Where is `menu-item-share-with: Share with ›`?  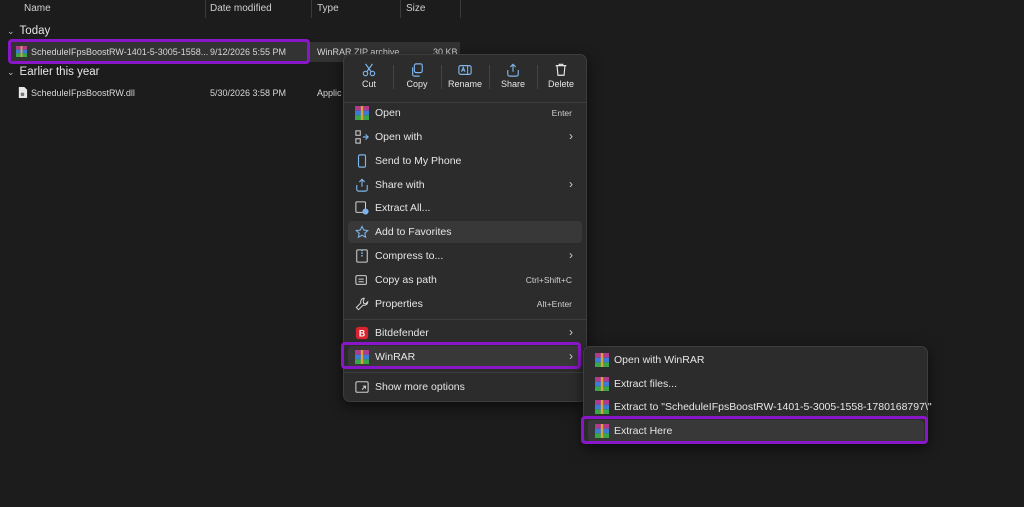 menu-item-share-with: Share with › is located at coordinates (465, 185).